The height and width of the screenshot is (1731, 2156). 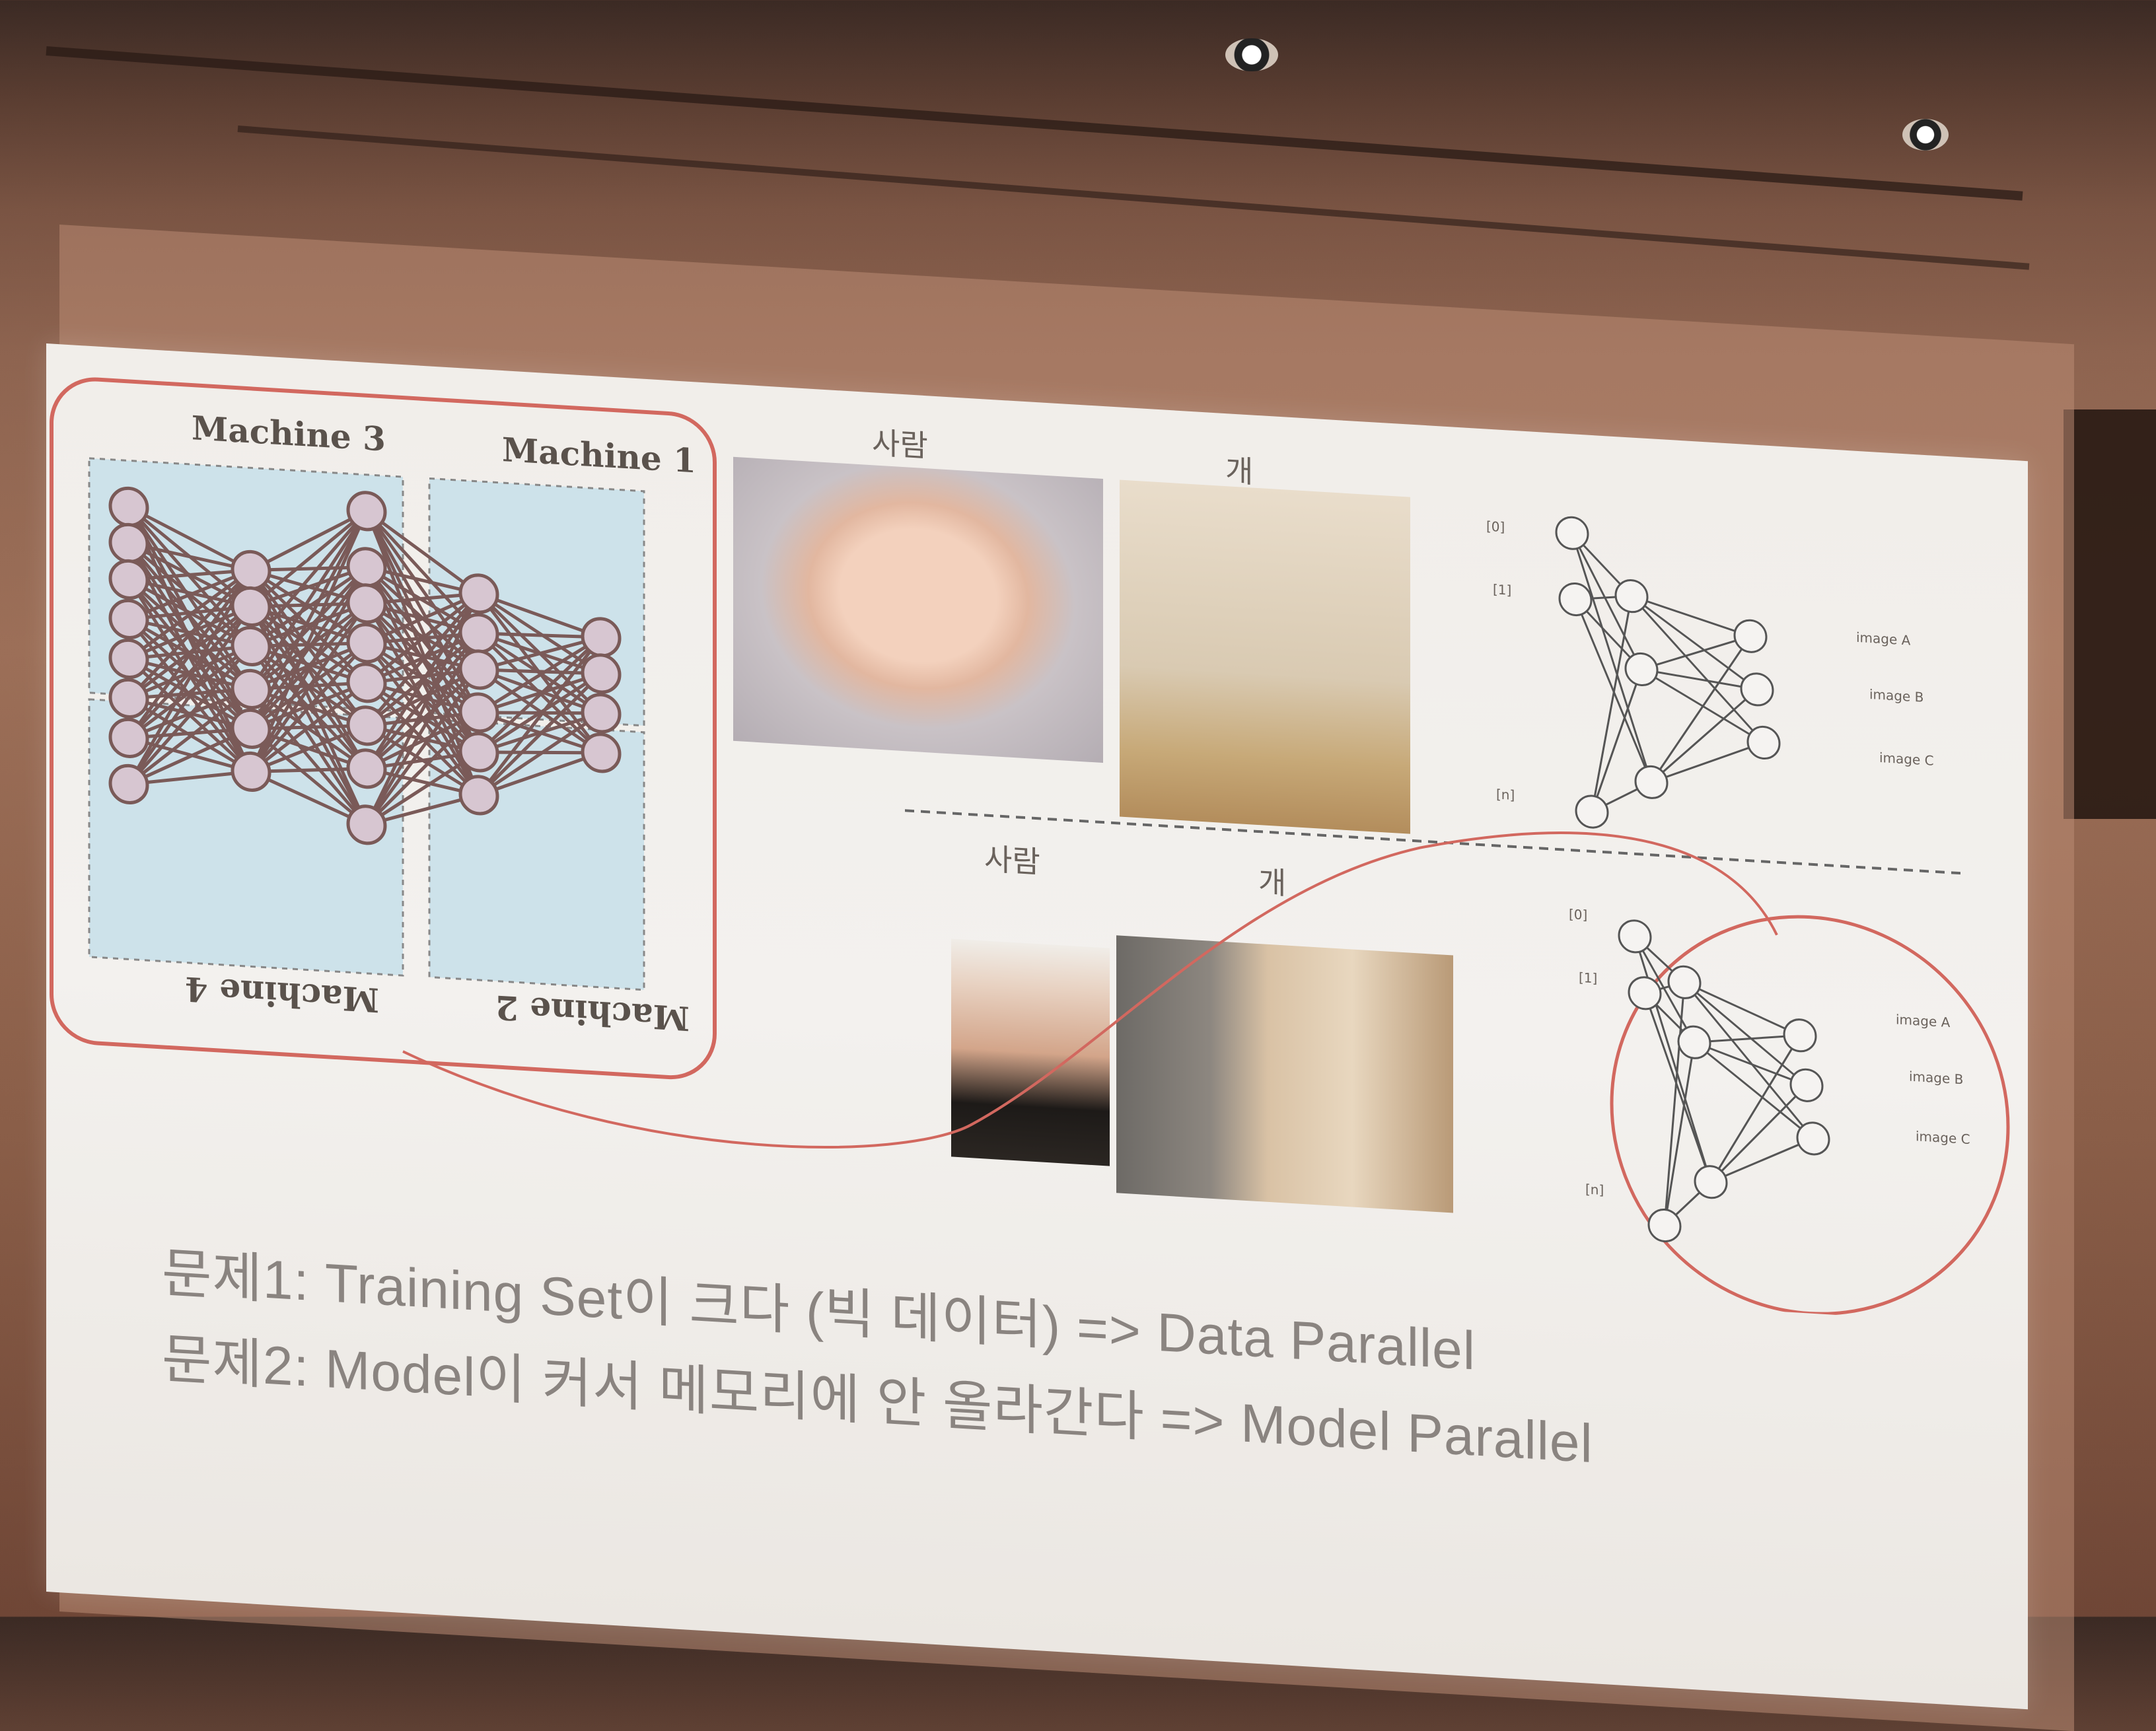 What do you see at coordinates (1943, 1138) in the screenshot?
I see `net-bottom-output-c: image C` at bounding box center [1943, 1138].